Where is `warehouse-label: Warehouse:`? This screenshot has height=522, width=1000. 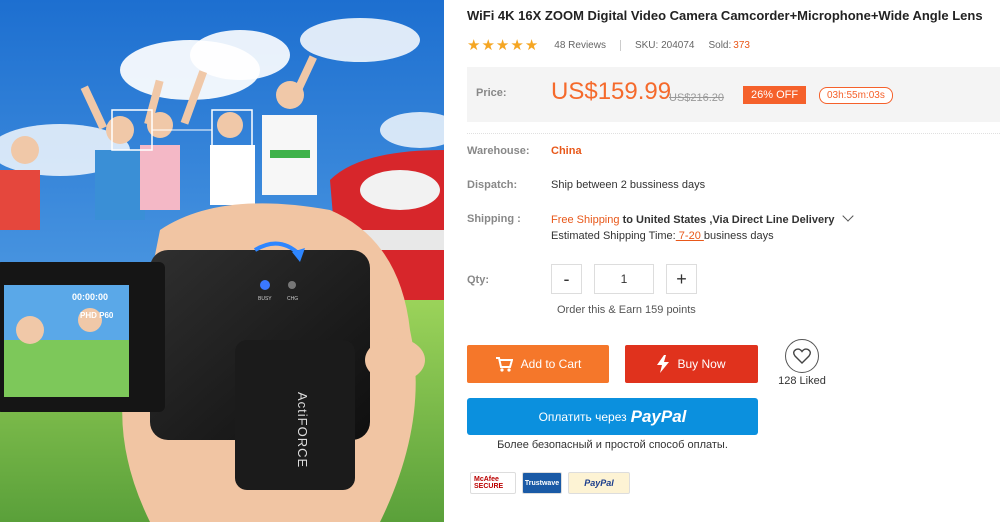 warehouse-label: Warehouse: is located at coordinates (498, 151).